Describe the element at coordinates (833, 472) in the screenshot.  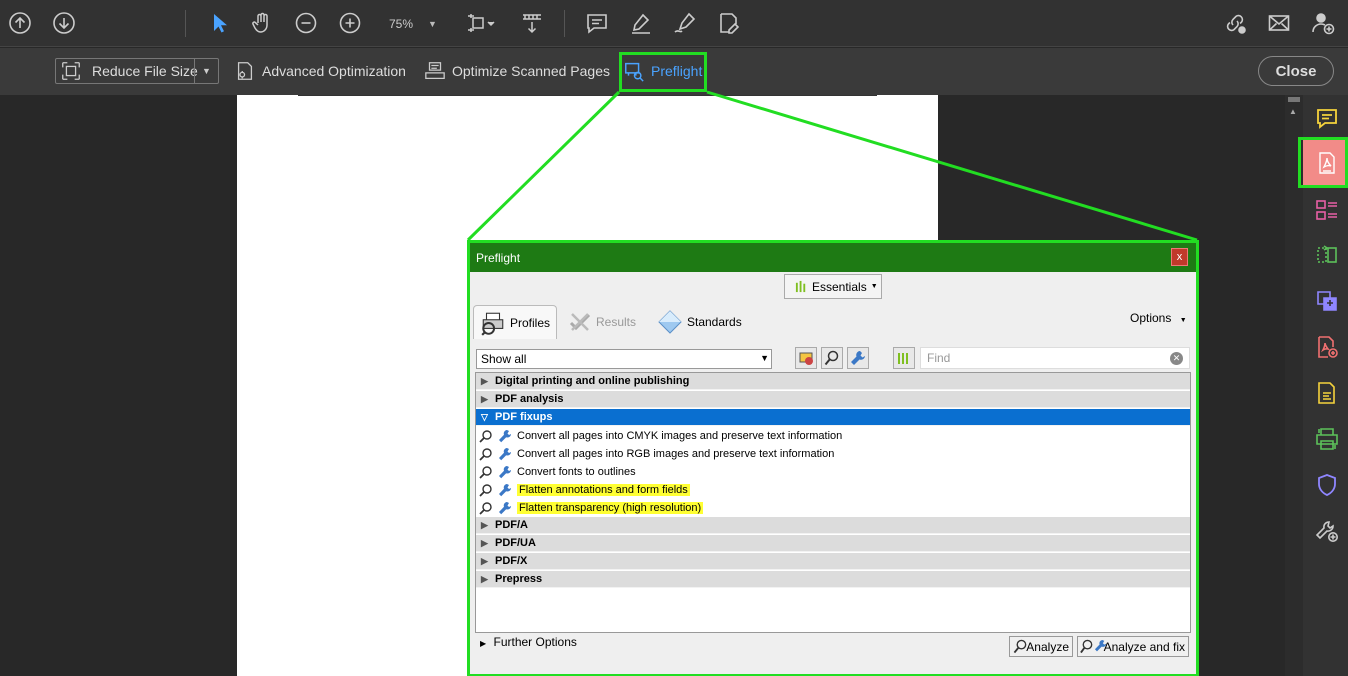
I see `list-item: Convert fonts to outlines` at that location.